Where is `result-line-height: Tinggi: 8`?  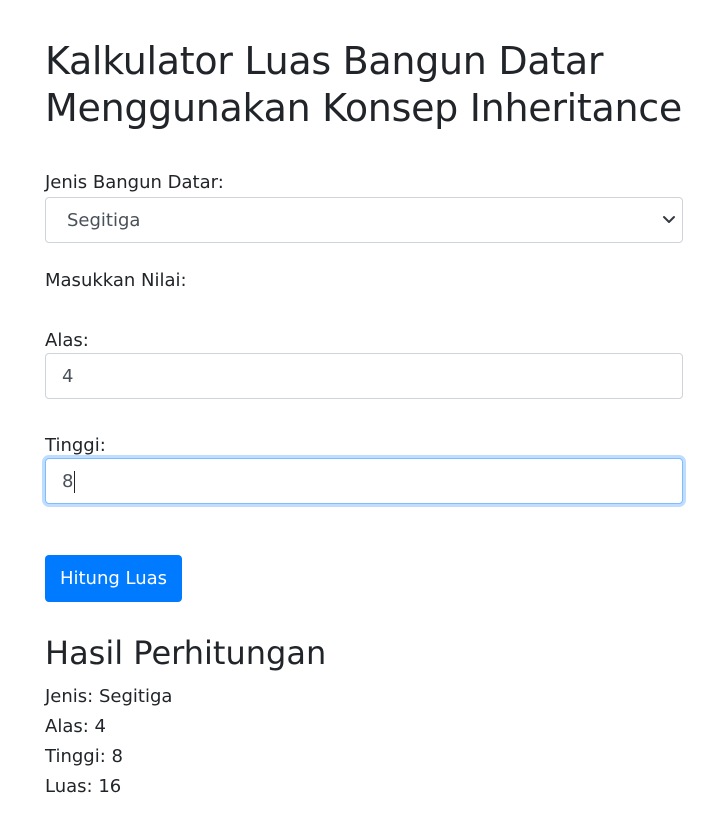 result-line-height: Tinggi: 8 is located at coordinates (84, 756).